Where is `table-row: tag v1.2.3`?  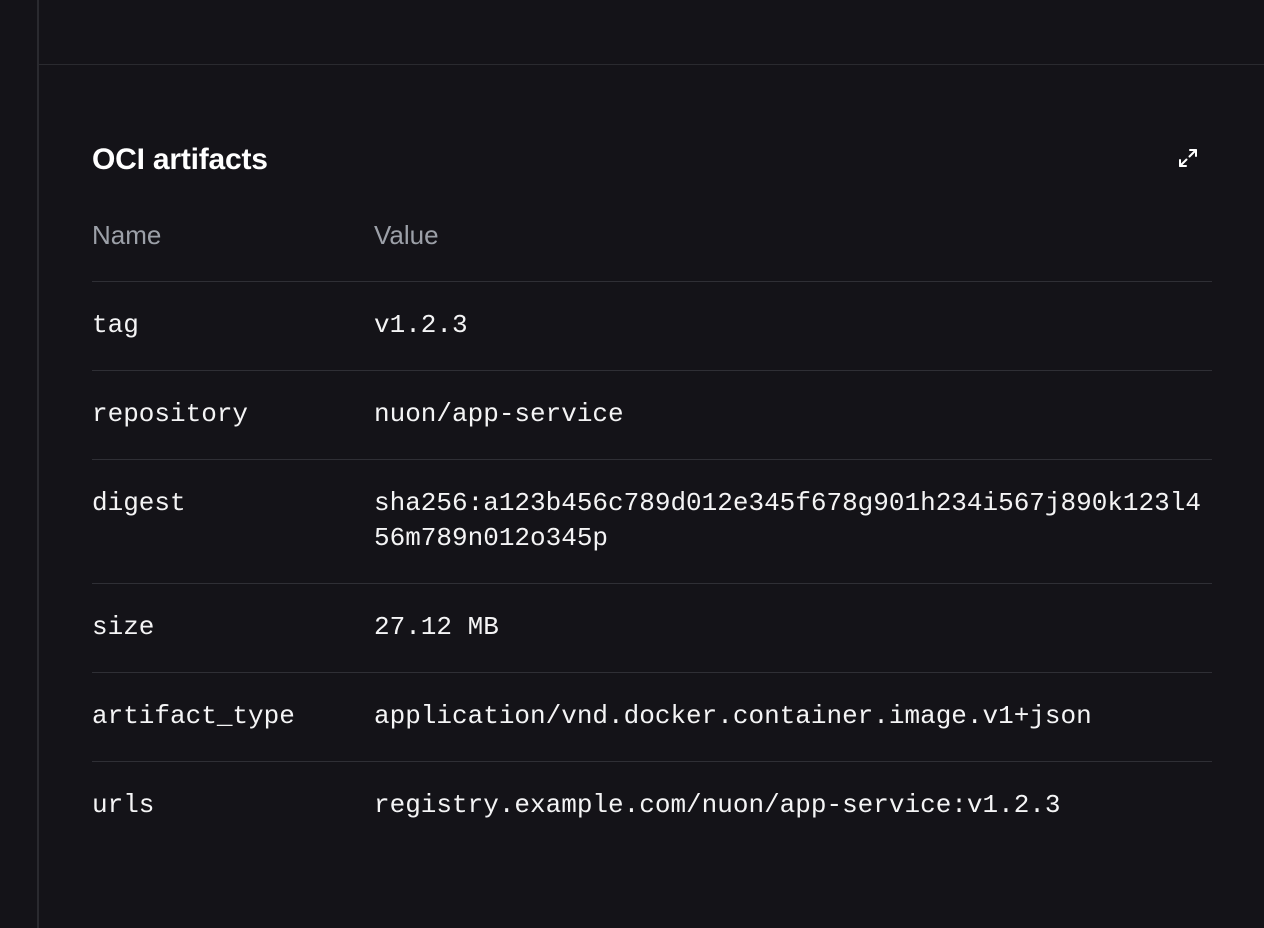
table-row: tag v1.2.3 is located at coordinates (652, 326).